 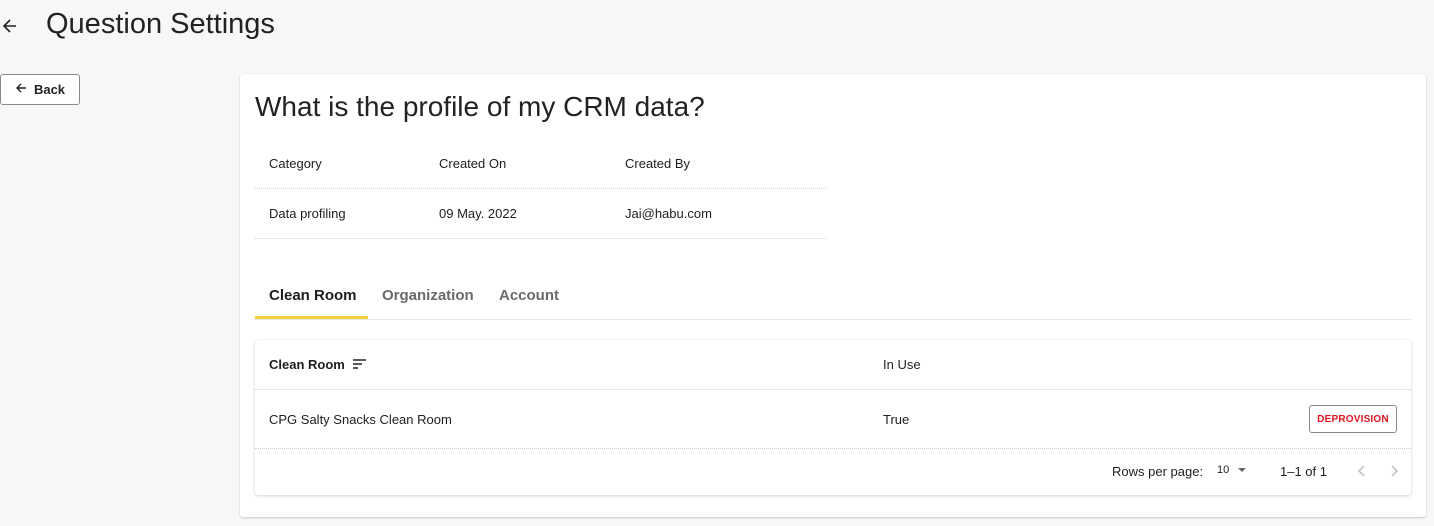 I want to click on question-title: What is the profile of my CRM data?, so click(x=480, y=106).